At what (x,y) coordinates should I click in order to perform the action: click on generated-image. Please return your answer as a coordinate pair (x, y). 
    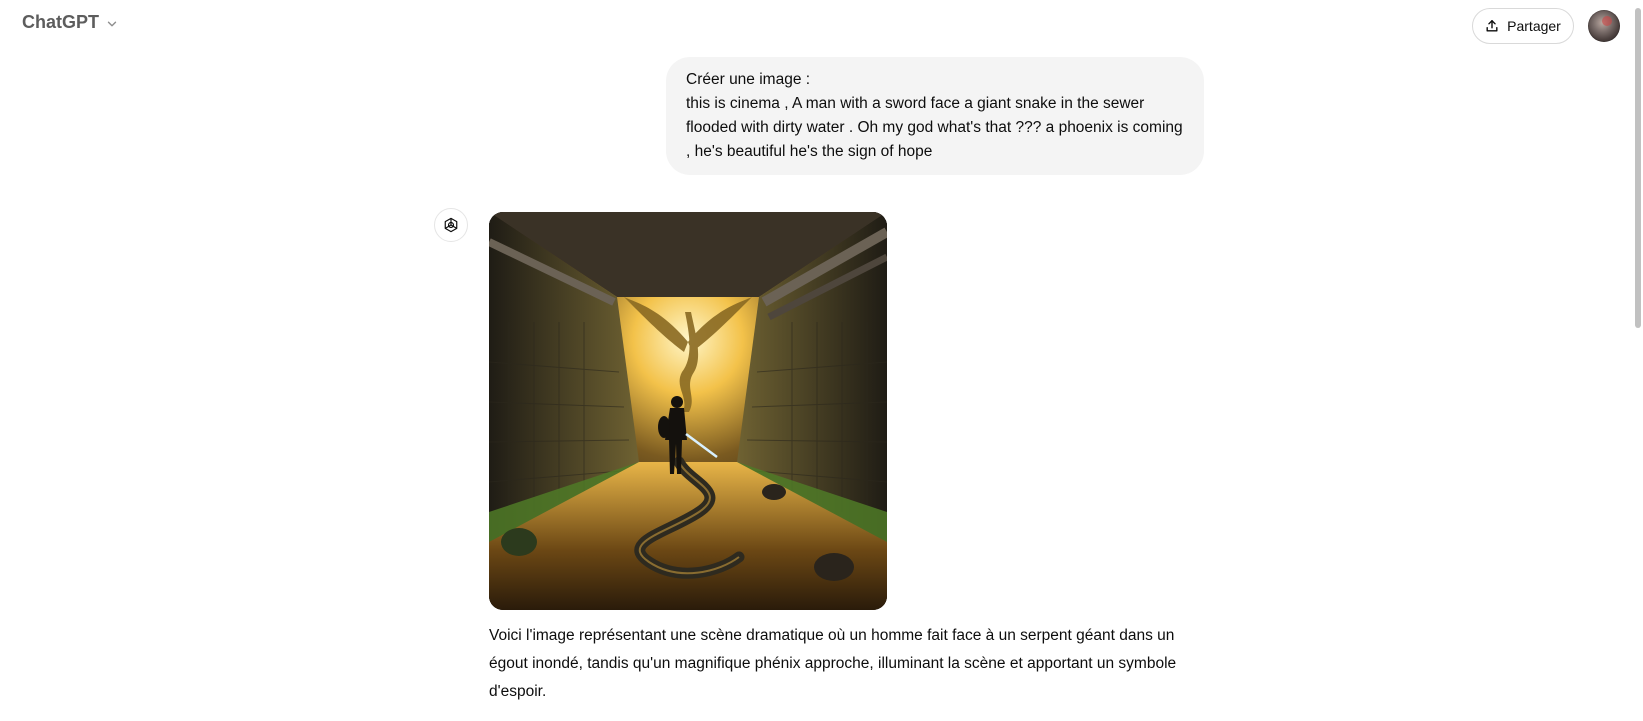
    Looking at the image, I should click on (688, 411).